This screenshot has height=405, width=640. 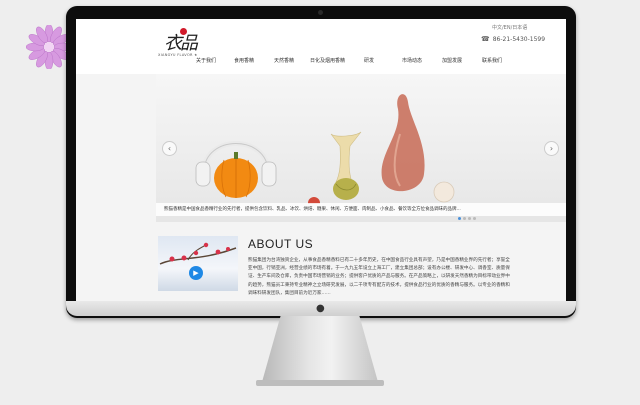 I want to click on camera-icon, so click(x=320, y=12).